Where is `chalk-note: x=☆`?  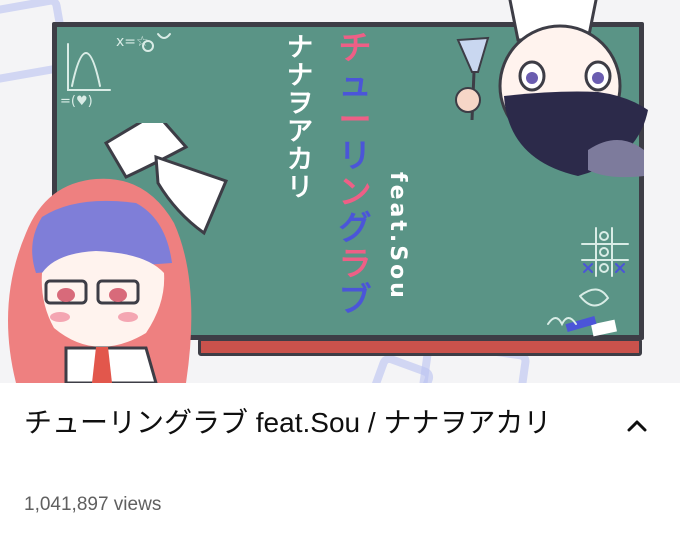
chalk-note: x=☆ is located at coordinates (132, 42).